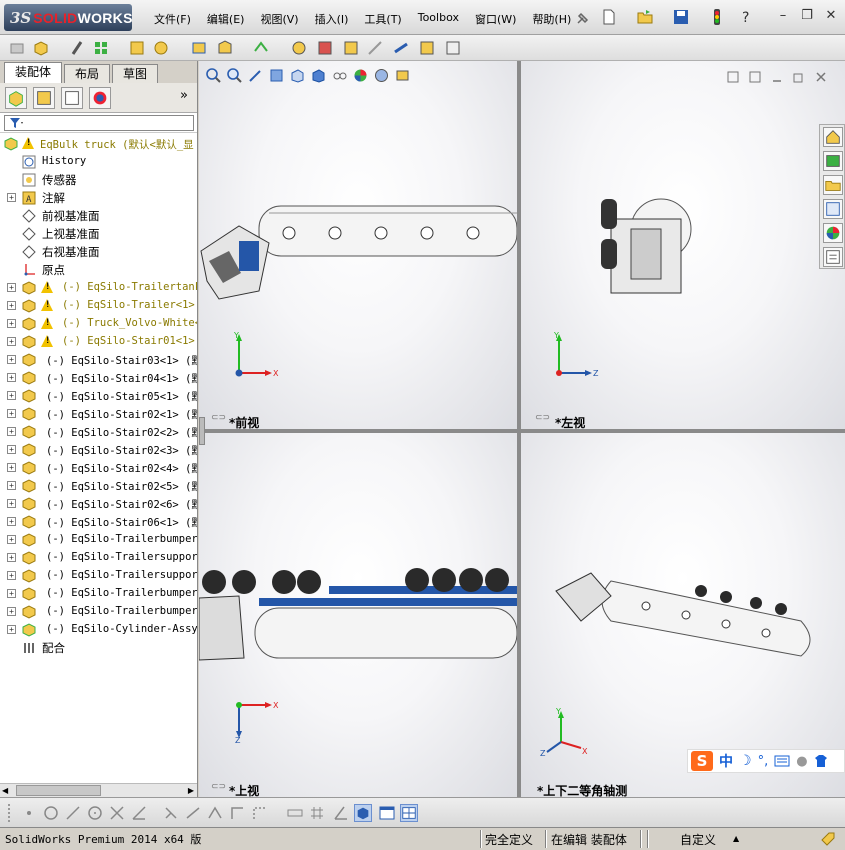 The width and height of the screenshot is (845, 850). I want to click on zoom-to-fit-icon, so click(213, 75).